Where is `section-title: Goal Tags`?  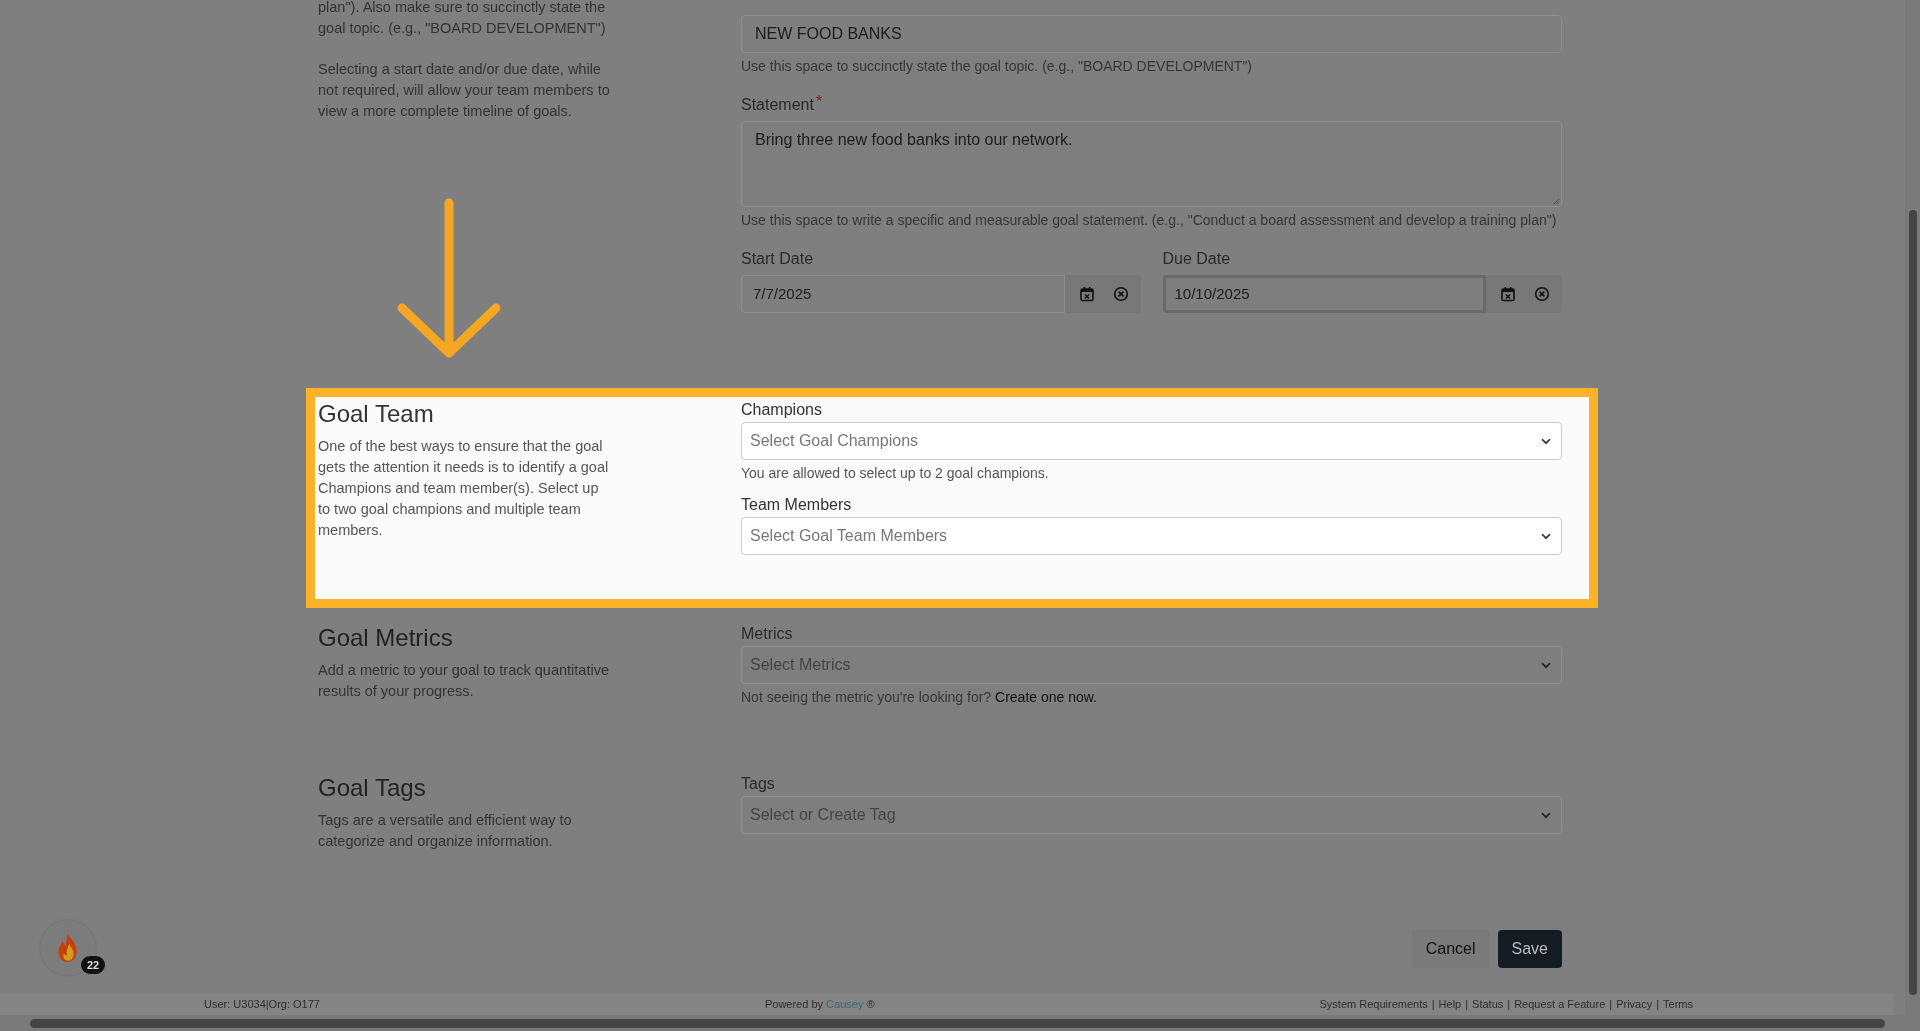
section-title: Goal Tags is located at coordinates (372, 788).